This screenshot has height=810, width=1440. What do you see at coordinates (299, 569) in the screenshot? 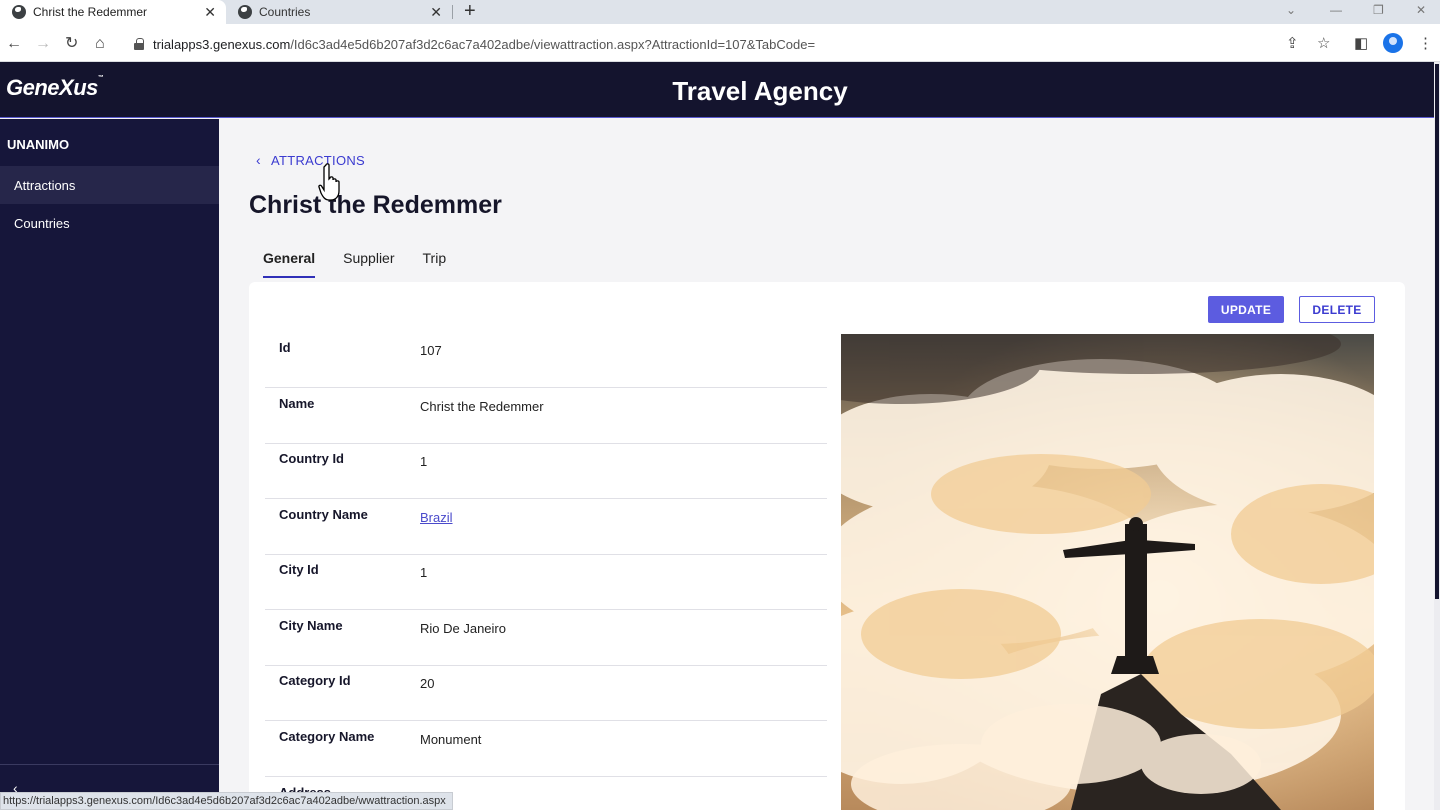
I see `field-label: City Id` at bounding box center [299, 569].